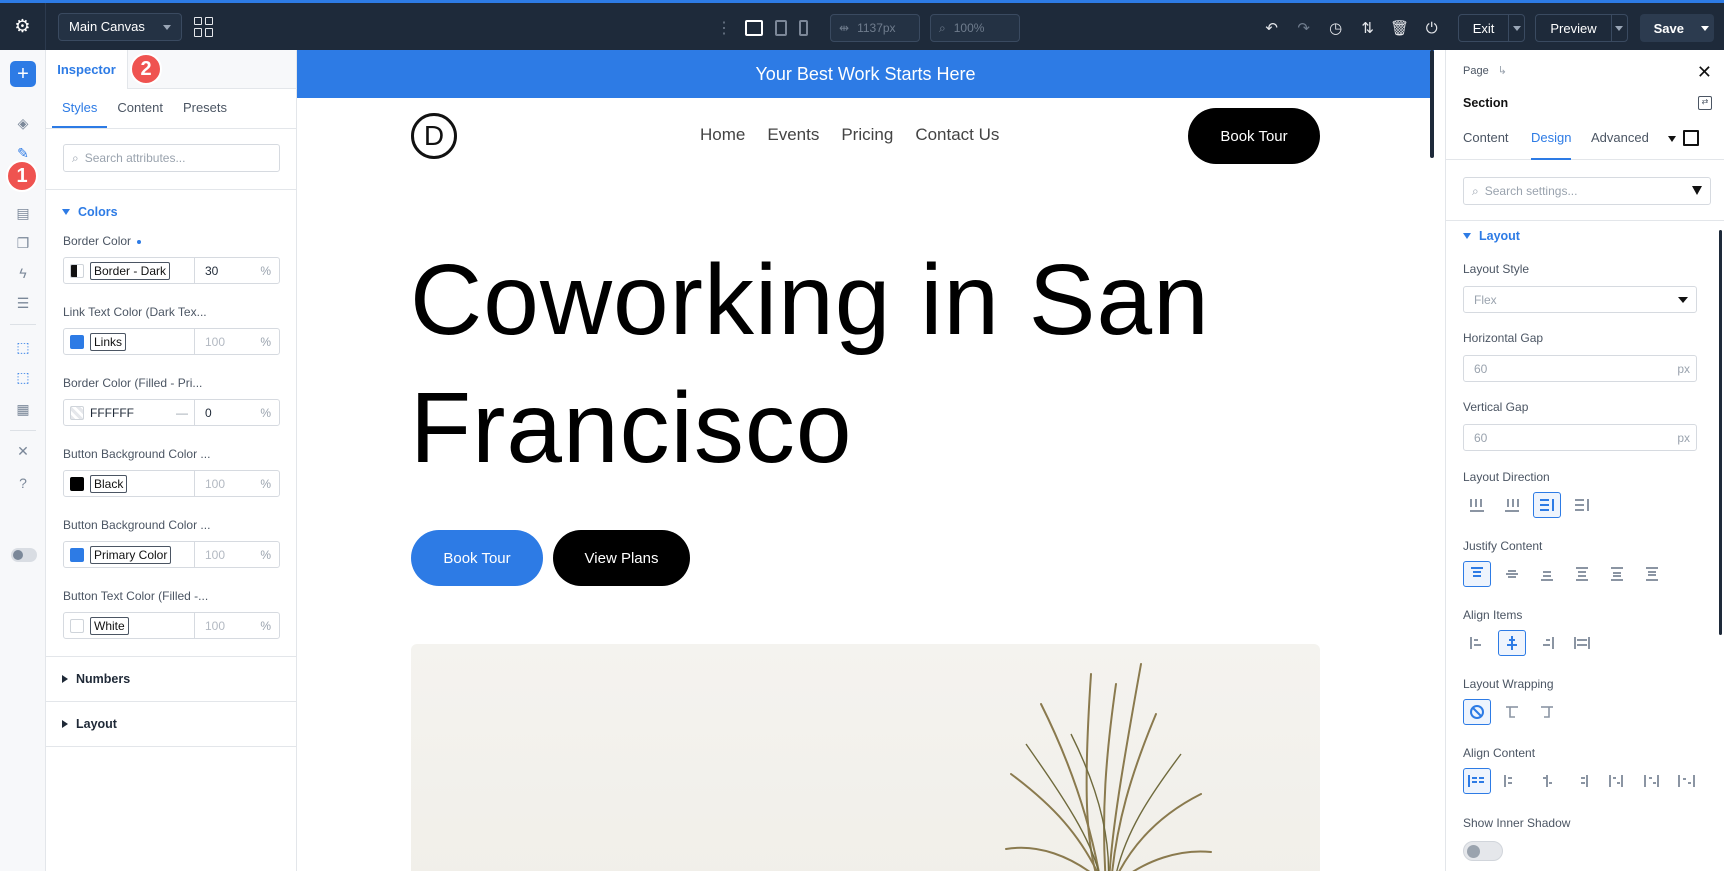 This screenshot has width=1724, height=871. What do you see at coordinates (131, 554) in the screenshot?
I see `color-variable-chip: Primary Color` at bounding box center [131, 554].